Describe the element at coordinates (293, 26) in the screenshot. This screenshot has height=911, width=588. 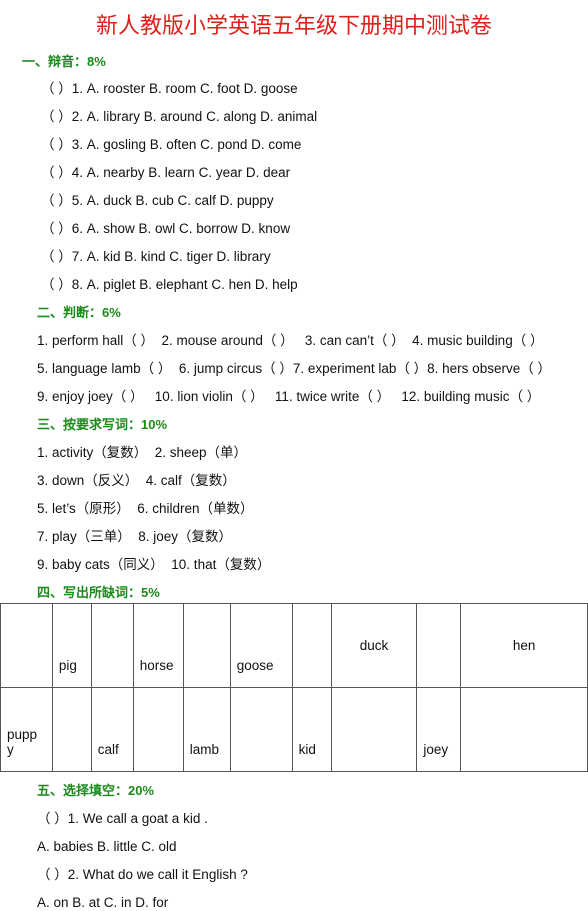
I see `page-title: 新人教版小学英语五年级下册期中测试卷` at that location.